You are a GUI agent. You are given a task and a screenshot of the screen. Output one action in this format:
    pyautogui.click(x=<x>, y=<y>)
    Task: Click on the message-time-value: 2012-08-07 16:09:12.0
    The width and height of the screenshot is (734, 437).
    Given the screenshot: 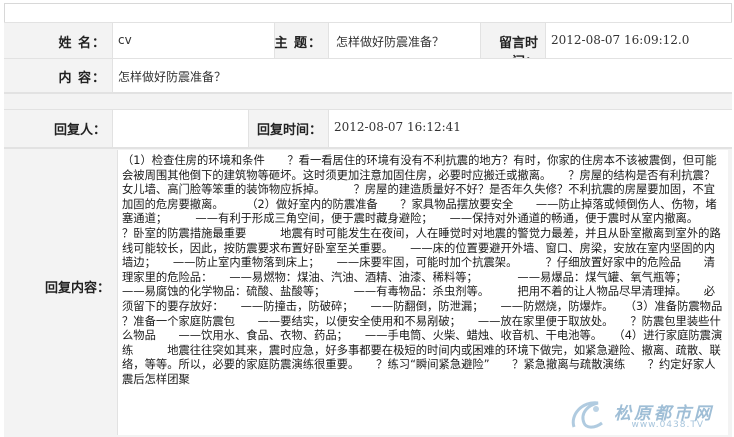 What is the action you would take?
    pyautogui.click(x=620, y=40)
    